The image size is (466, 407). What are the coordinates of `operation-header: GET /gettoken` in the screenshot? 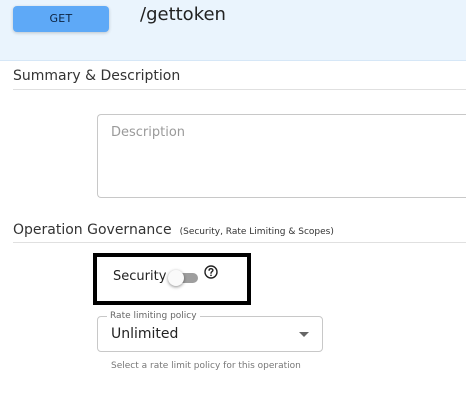 It's located at (233, 30).